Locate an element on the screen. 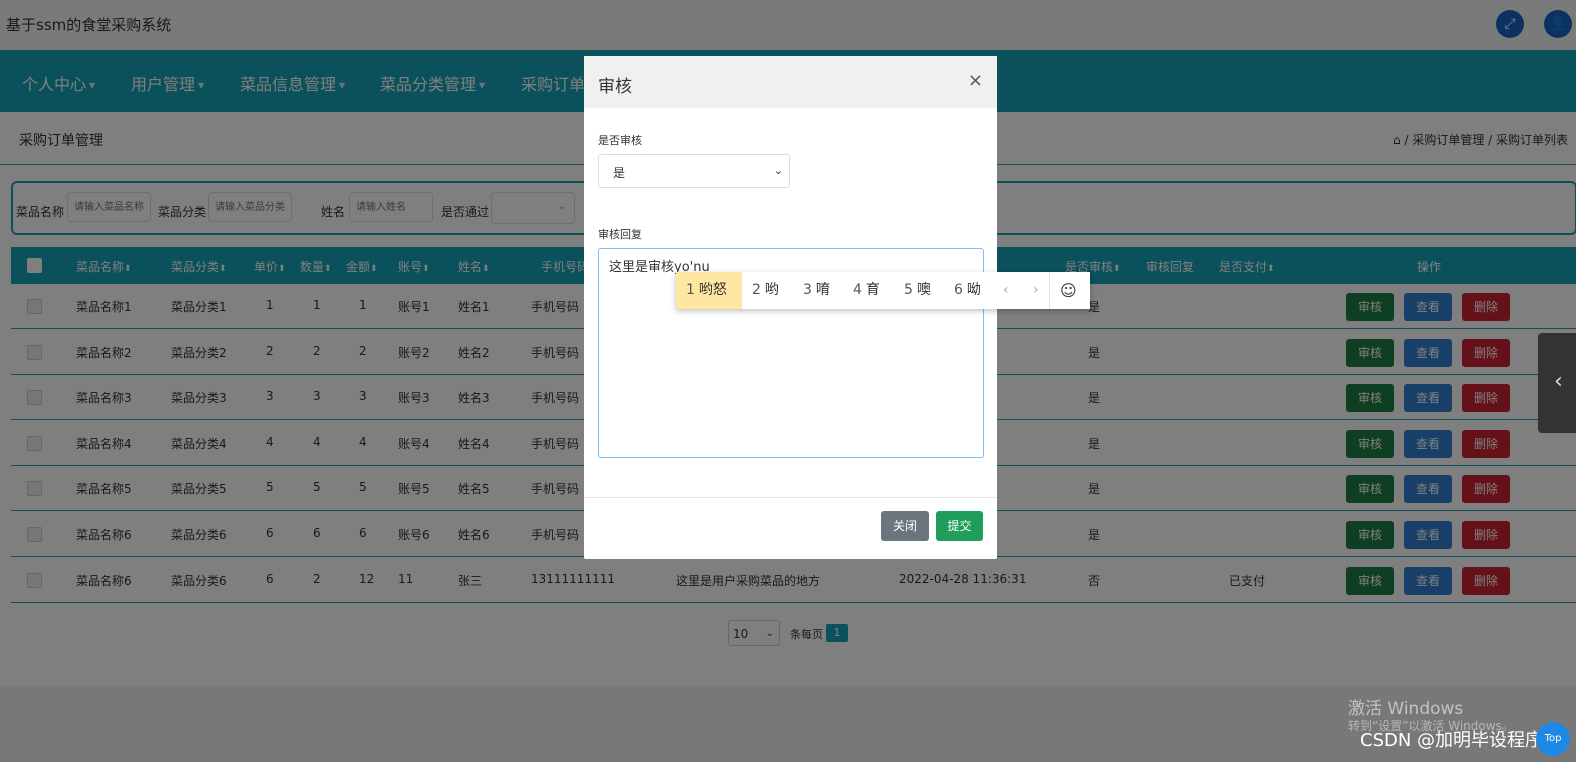  modal-header: 审核 × is located at coordinates (790, 82).